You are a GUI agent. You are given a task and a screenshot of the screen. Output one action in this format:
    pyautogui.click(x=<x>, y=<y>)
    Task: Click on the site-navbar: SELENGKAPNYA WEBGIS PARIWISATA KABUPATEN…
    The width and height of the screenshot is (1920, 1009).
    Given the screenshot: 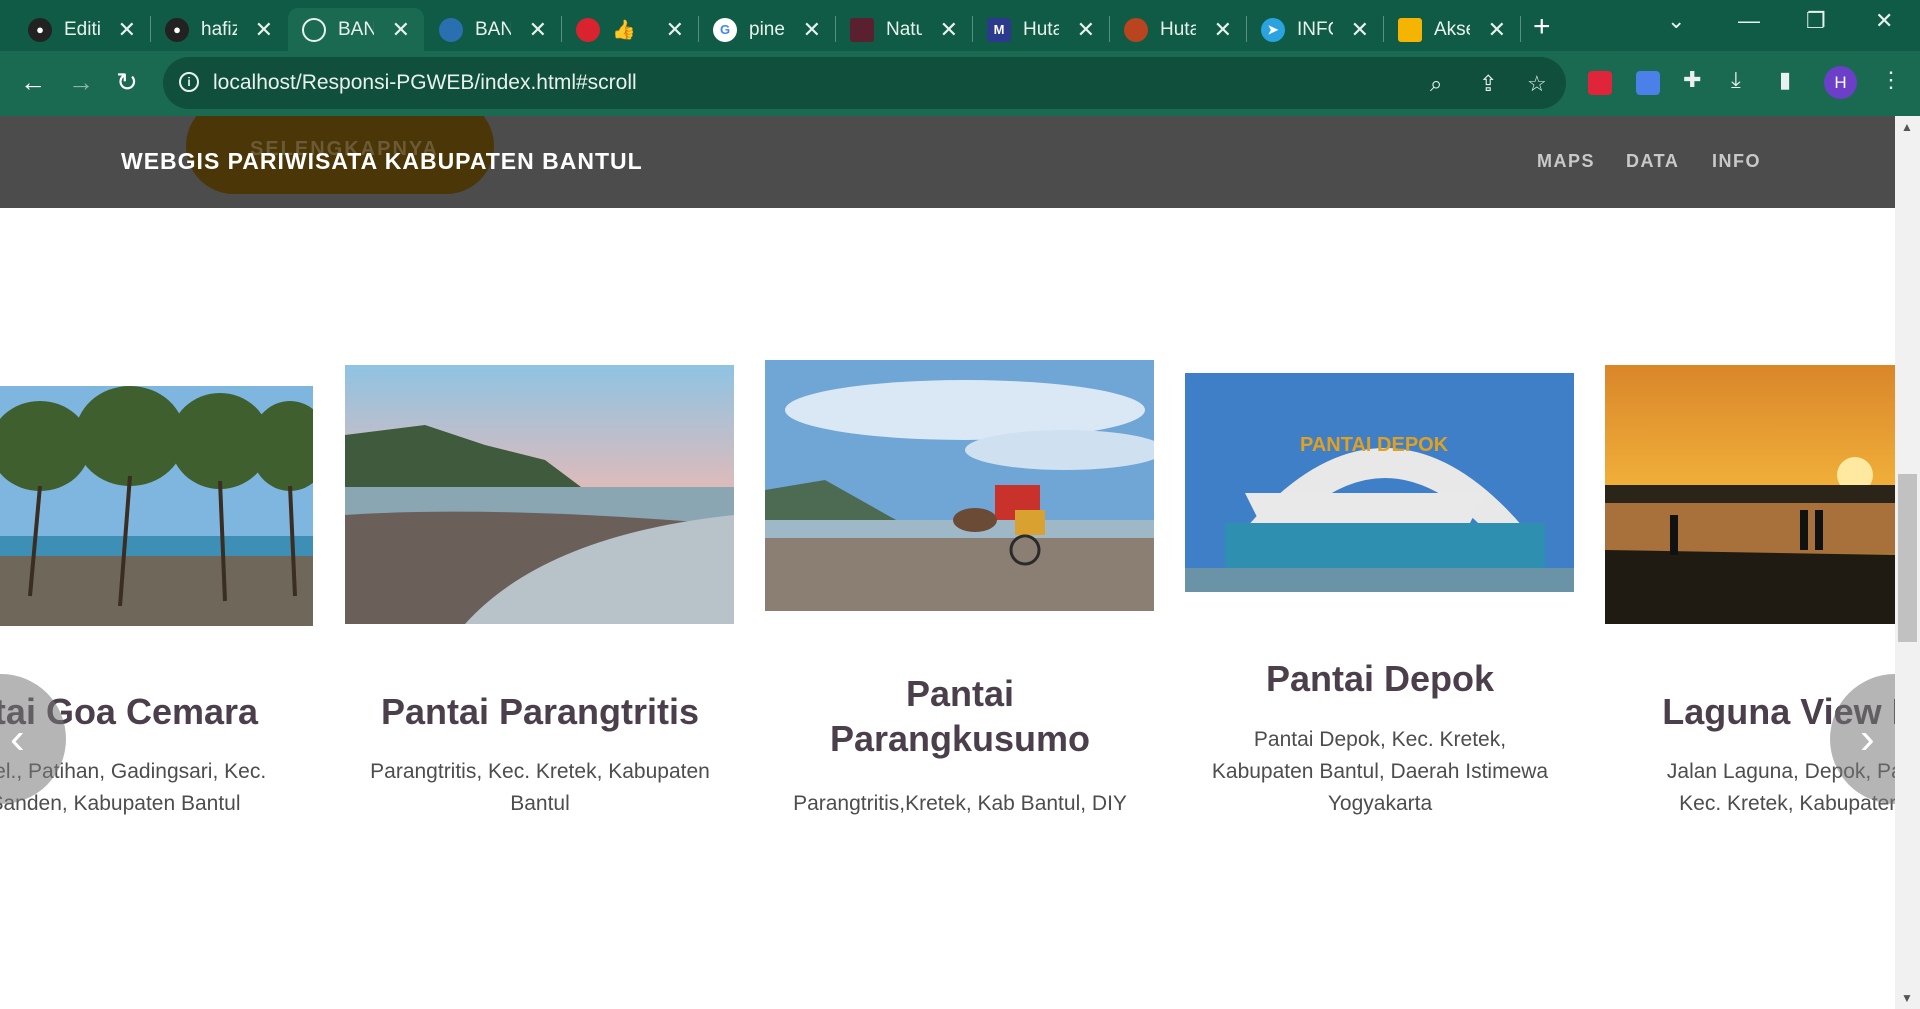 What is the action you would take?
    pyautogui.click(x=947, y=162)
    